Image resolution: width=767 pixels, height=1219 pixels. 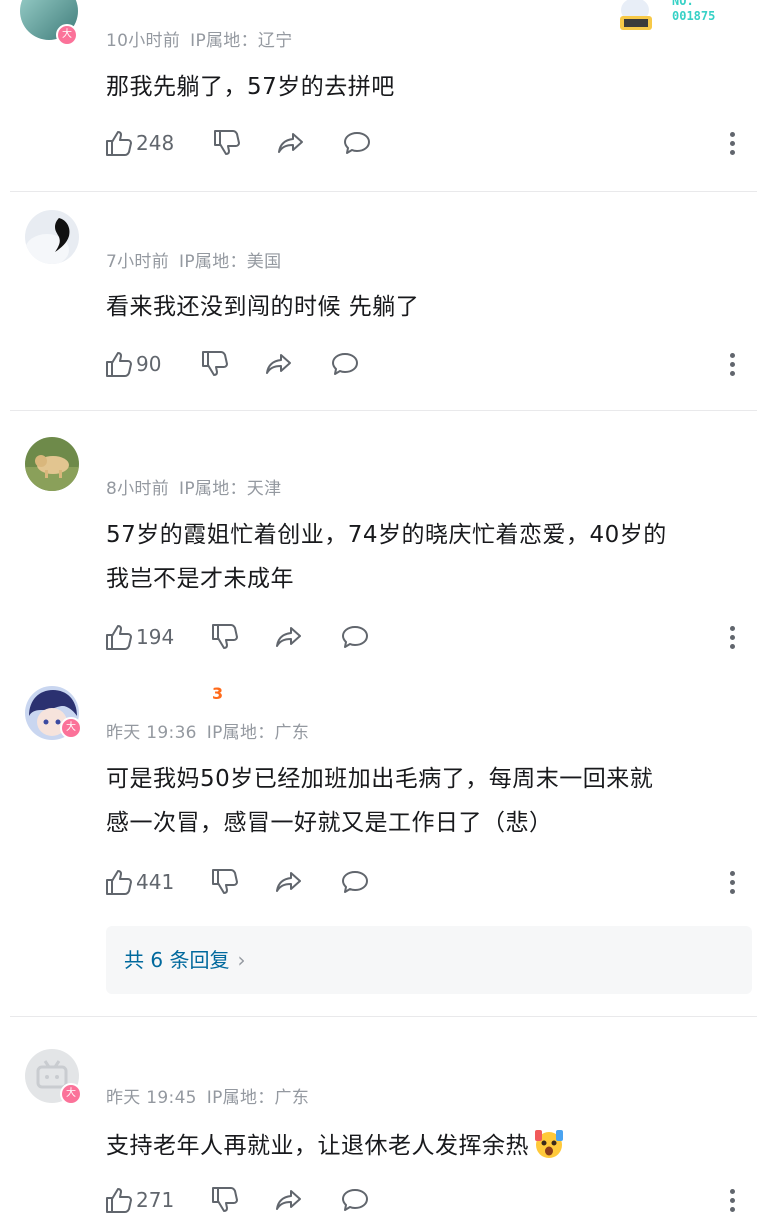 I want to click on view-replies-link: 共 6 条回复 ›, so click(x=429, y=960).